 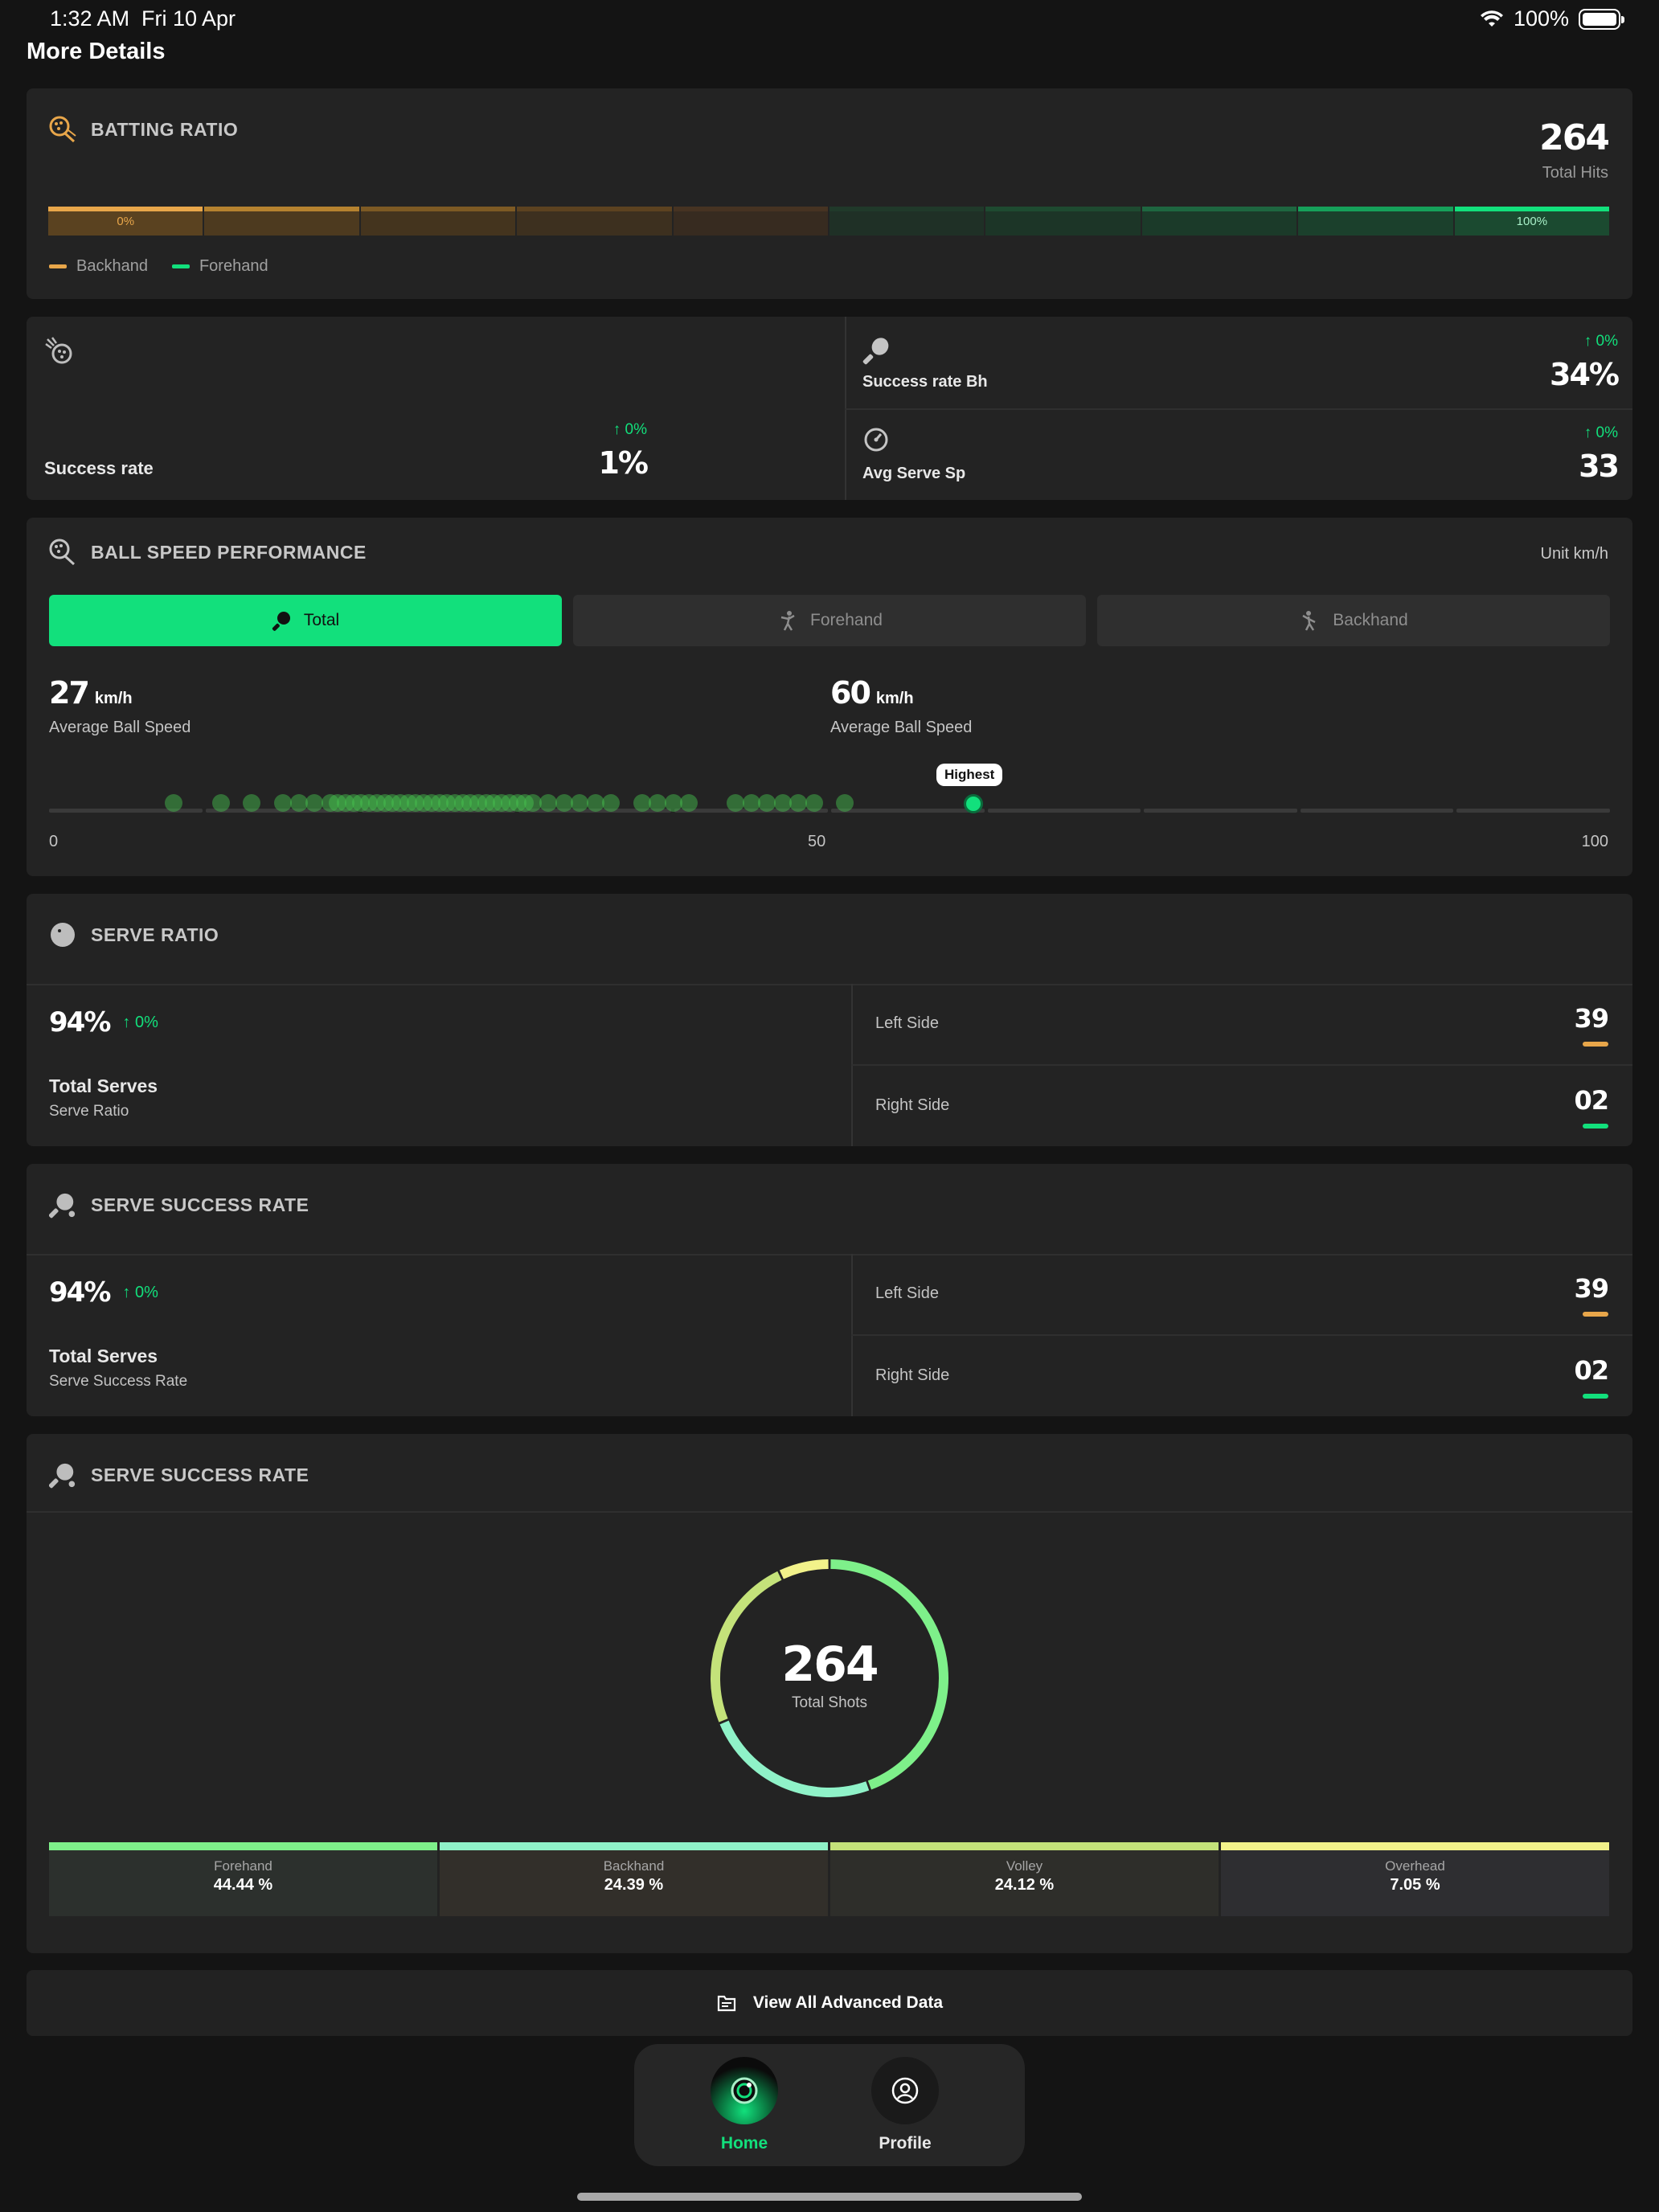 I want to click on shot-name: Backhand, so click(x=634, y=1866).